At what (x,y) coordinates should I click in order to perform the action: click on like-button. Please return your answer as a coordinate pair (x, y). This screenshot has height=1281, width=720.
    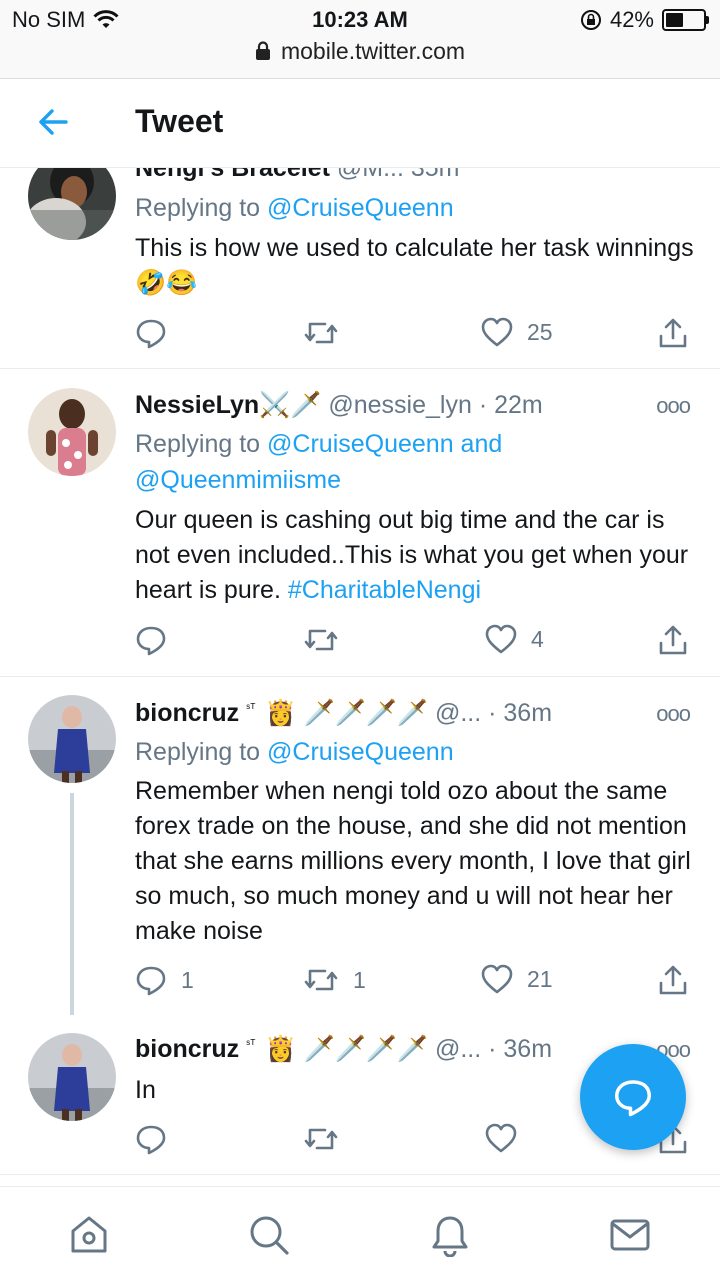
    Looking at the image, I should click on (508, 1138).